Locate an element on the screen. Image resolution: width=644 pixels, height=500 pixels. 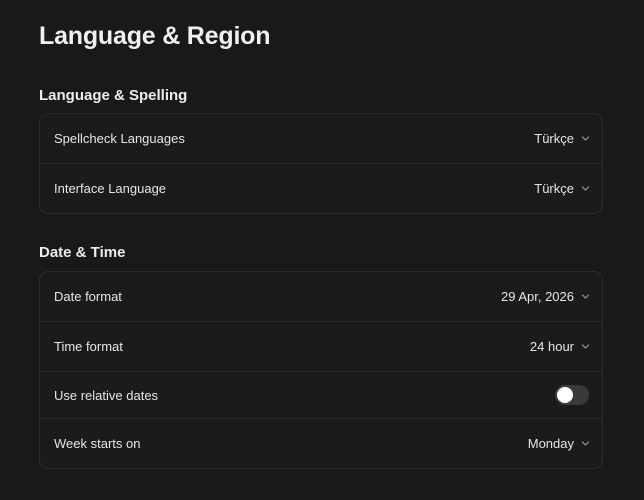
time-format-select: 24 hour is located at coordinates (560, 346).